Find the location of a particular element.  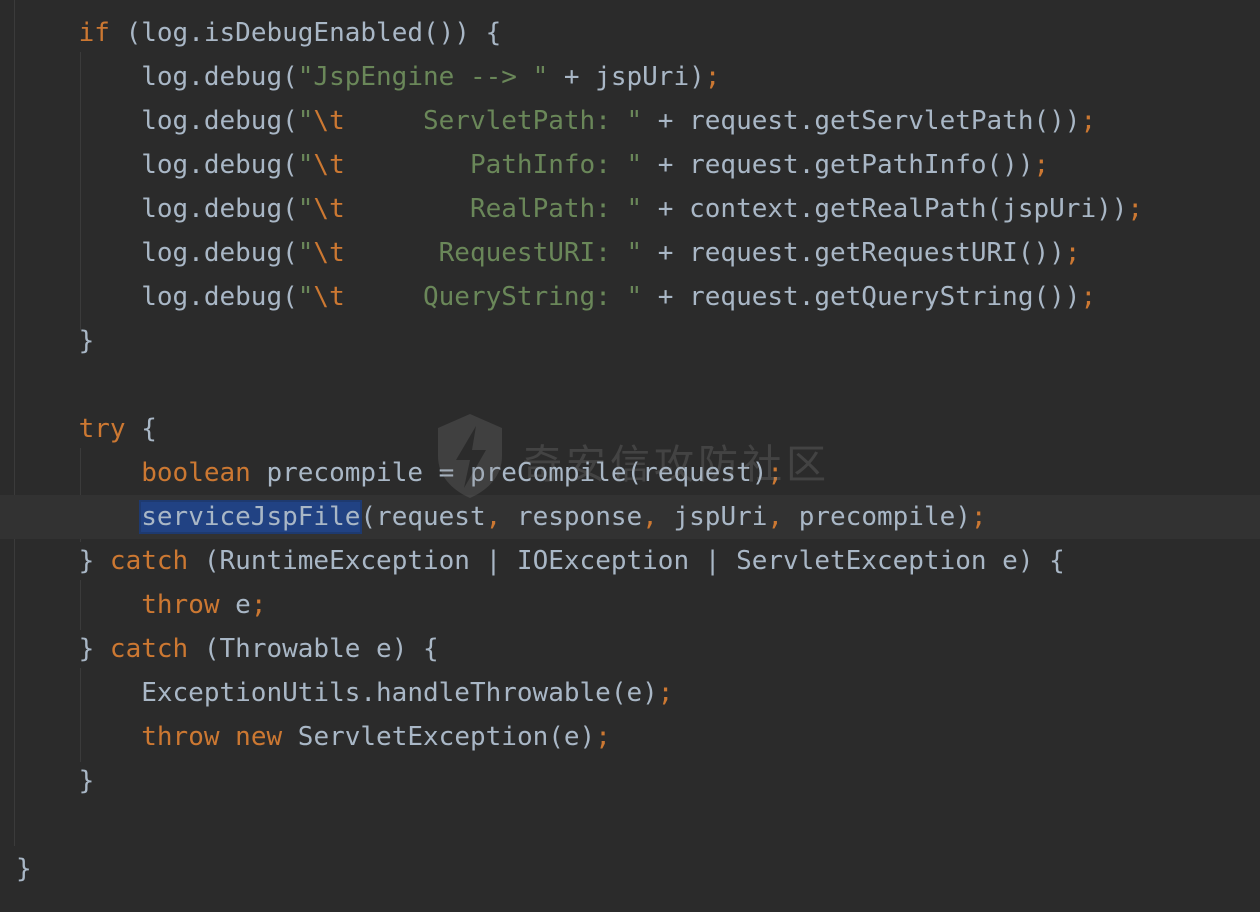

code-token: PathInfo: " is located at coordinates (493, 165).